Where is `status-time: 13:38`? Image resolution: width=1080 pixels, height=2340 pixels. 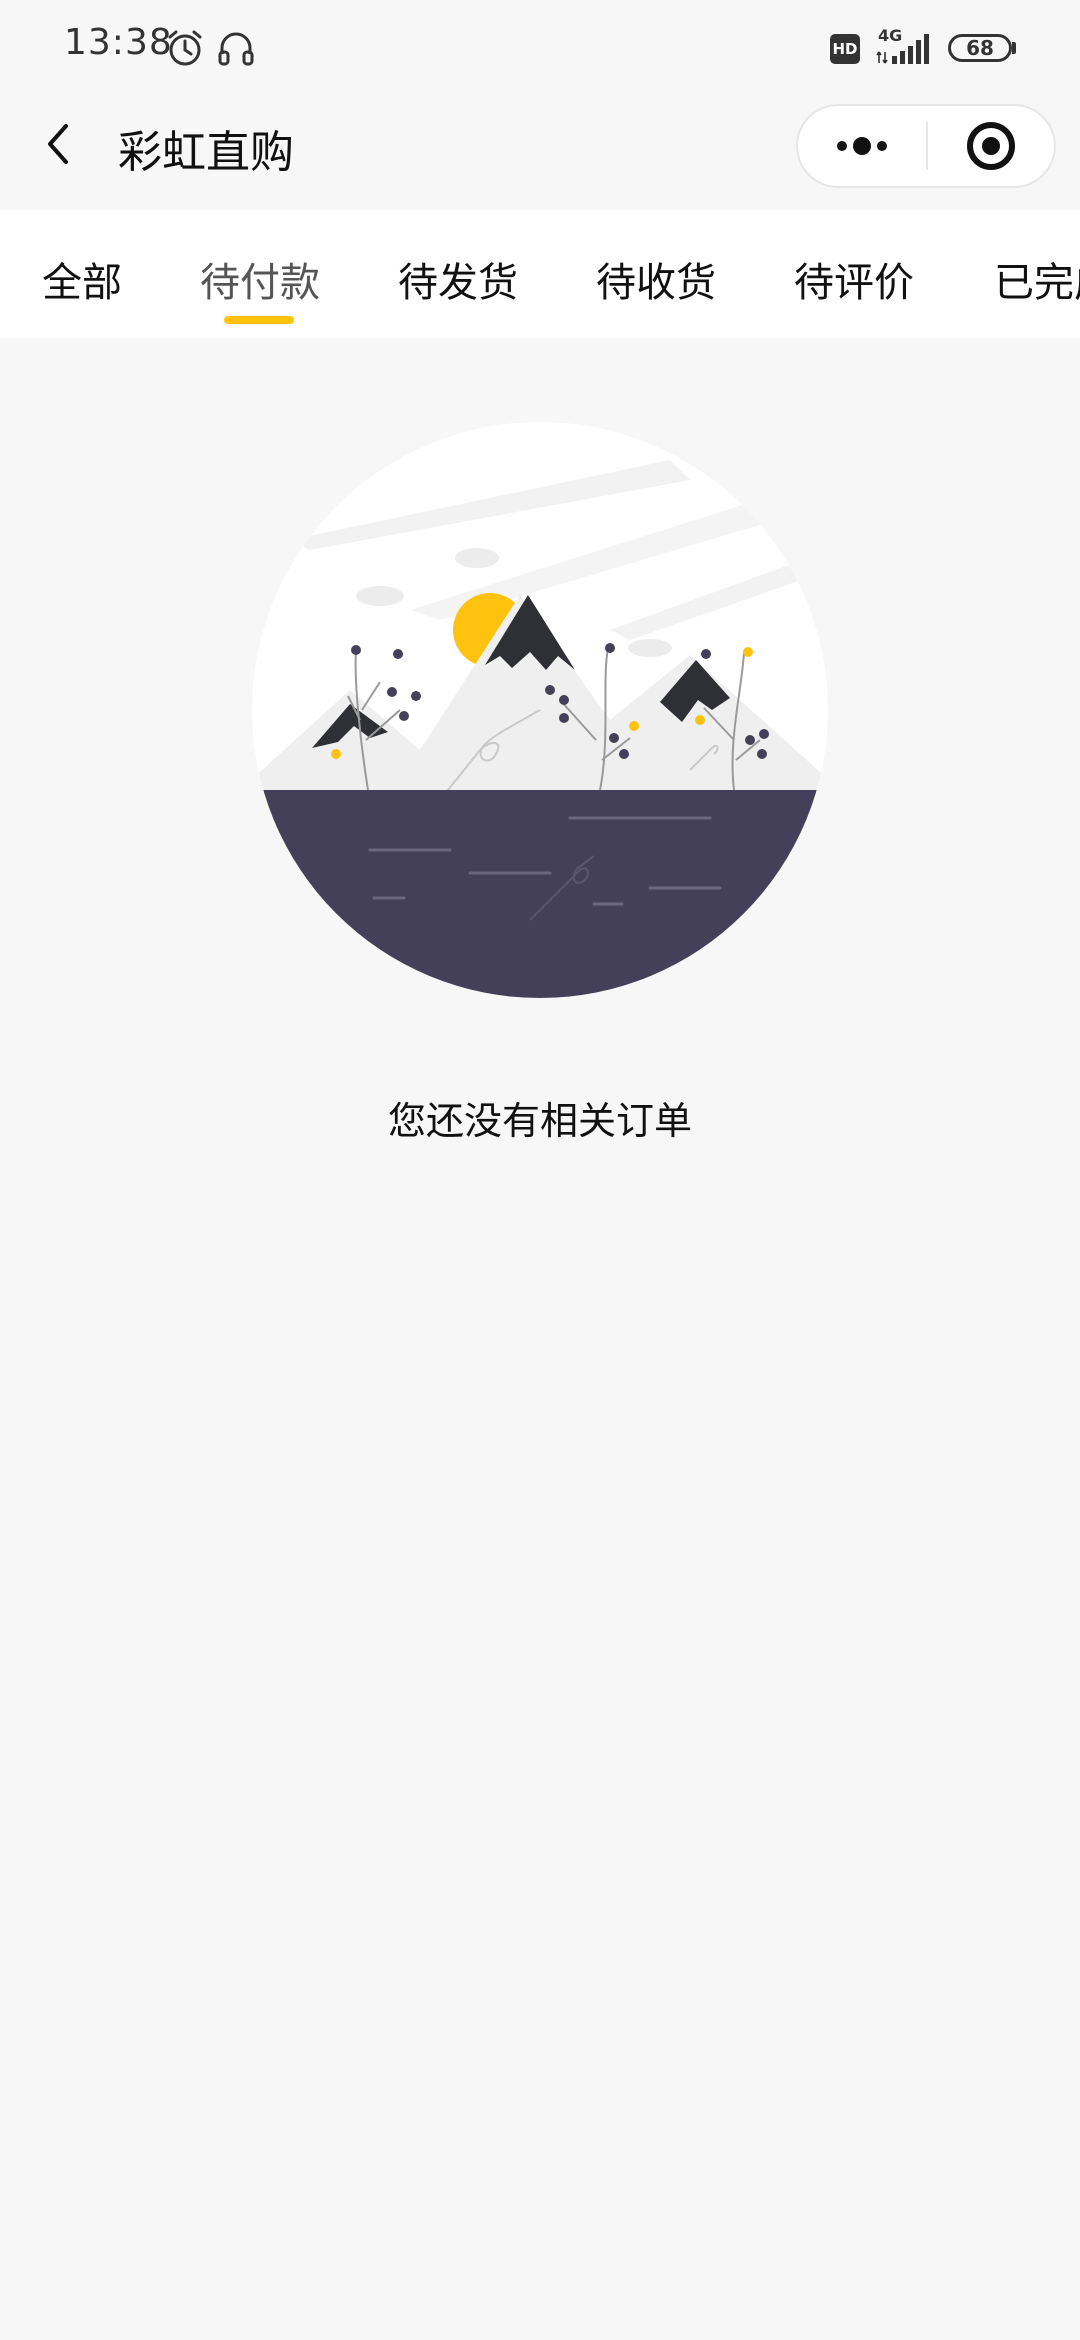
status-time: 13:38 is located at coordinates (118, 42).